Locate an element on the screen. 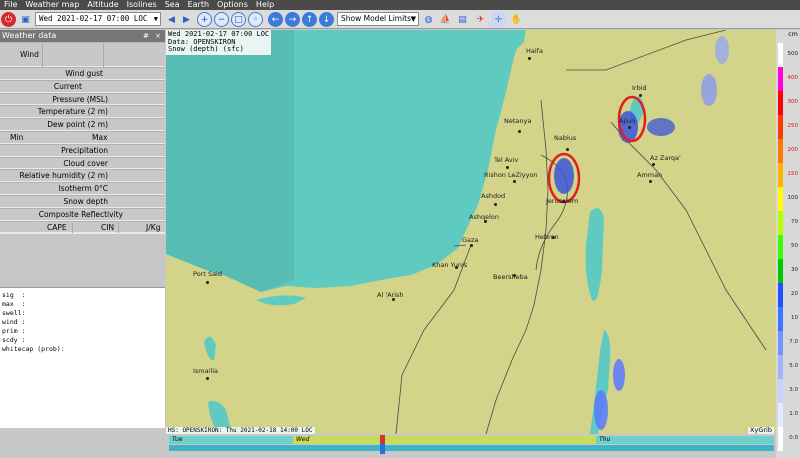 Image resolution: width=800 pixels, height=458 pixels. sea-darker-band is located at coordinates (230, 161).